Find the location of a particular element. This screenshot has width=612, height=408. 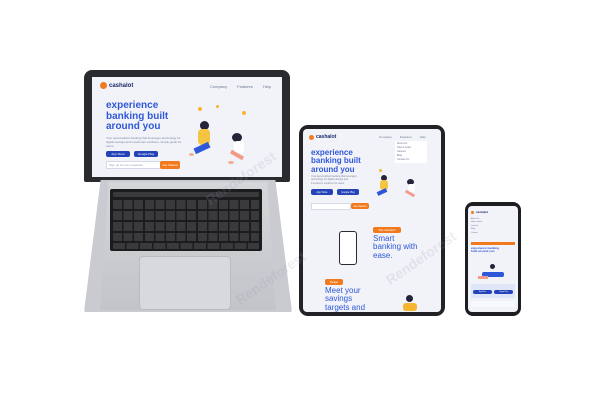

tablet-logo: cashalot is located at coordinates (322, 137).